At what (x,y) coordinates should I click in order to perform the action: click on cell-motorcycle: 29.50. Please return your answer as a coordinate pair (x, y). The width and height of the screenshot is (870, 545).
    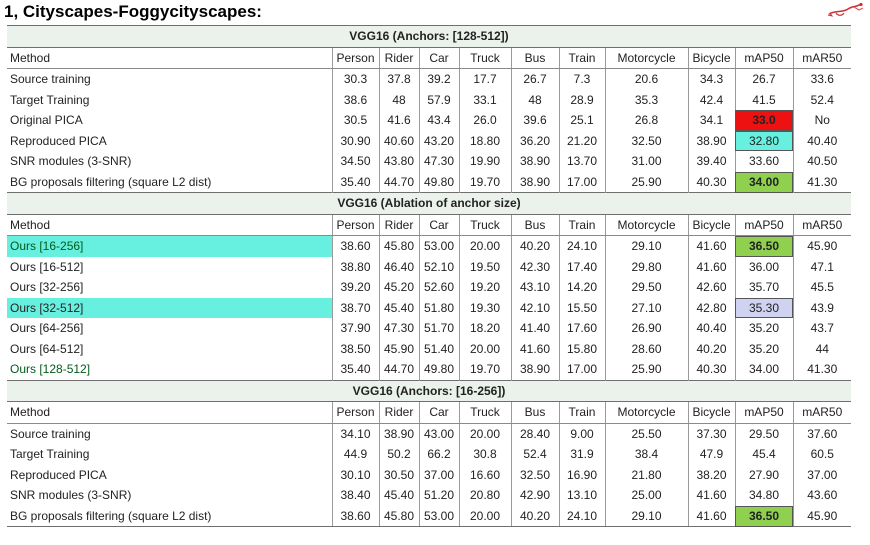
    Looking at the image, I should click on (646, 287).